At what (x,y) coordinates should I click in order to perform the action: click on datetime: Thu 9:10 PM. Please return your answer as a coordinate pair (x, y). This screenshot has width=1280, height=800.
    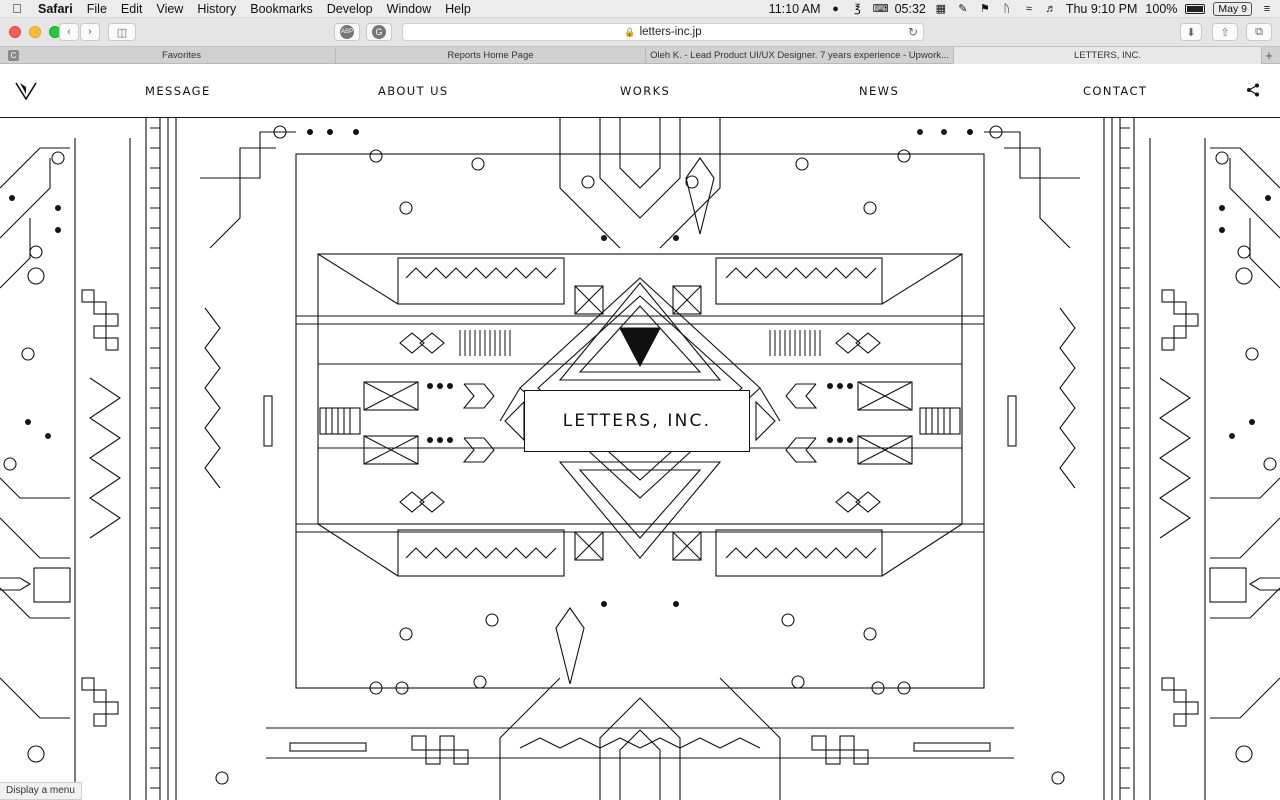
    Looking at the image, I should click on (1102, 9).